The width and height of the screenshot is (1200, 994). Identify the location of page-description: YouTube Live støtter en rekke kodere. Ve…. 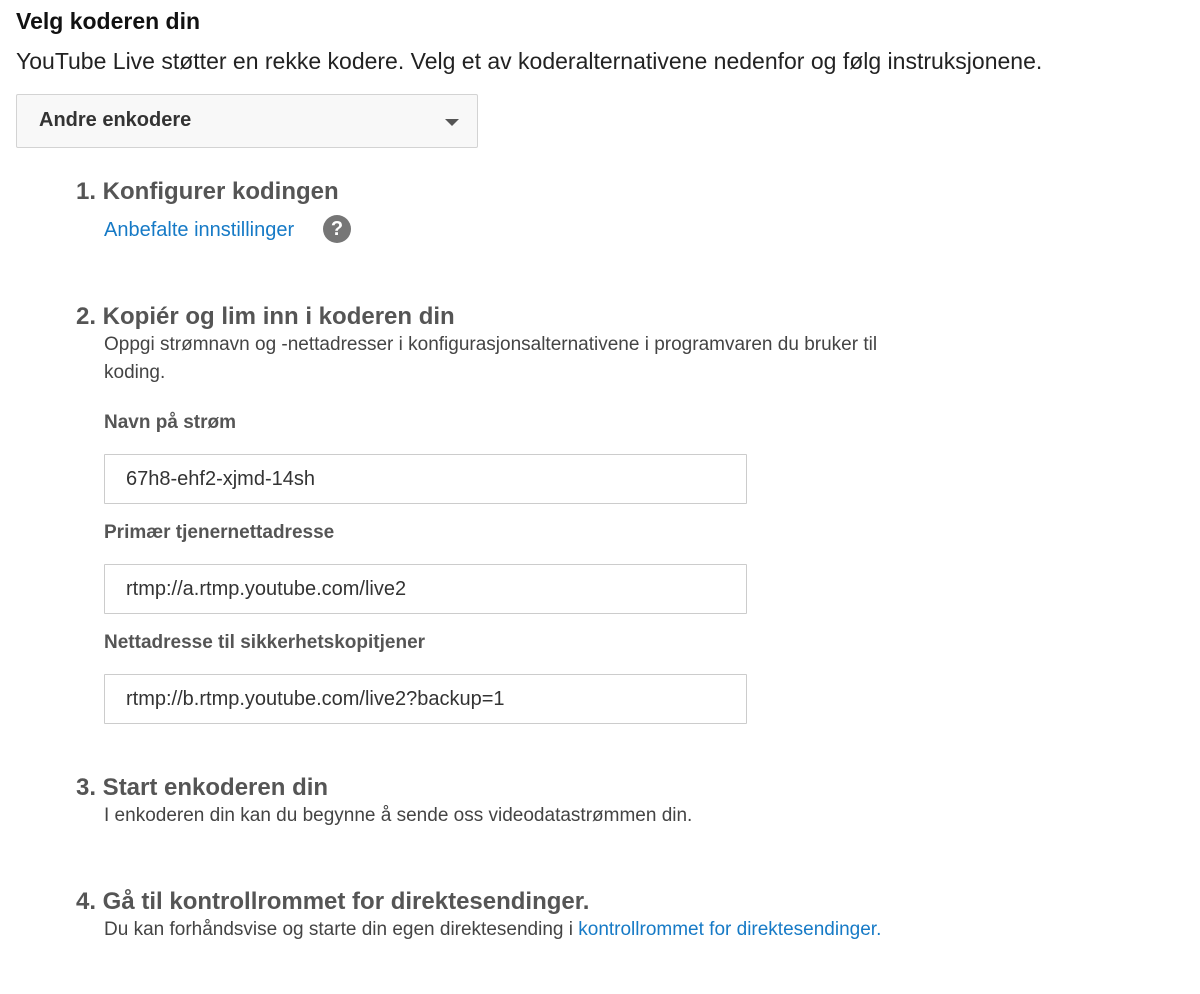
(529, 61).